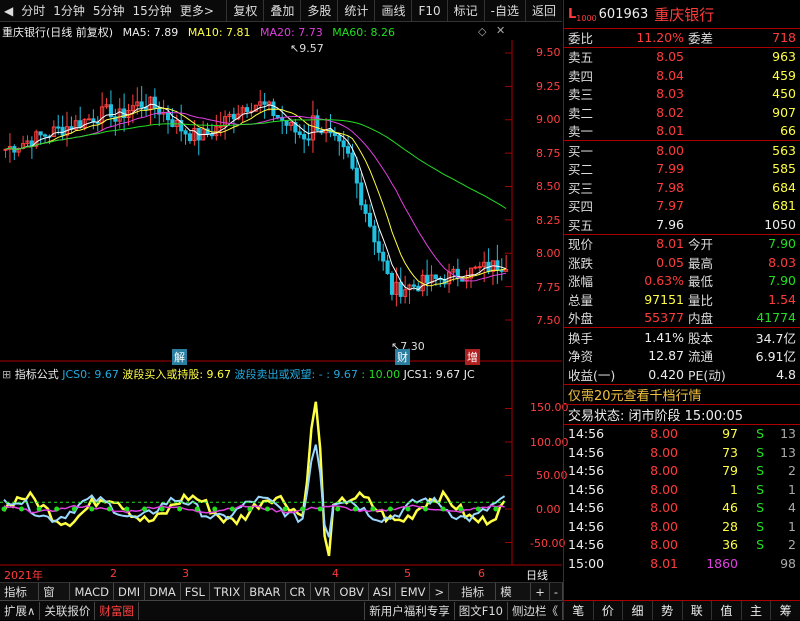 The width and height of the screenshot is (800, 621). What do you see at coordinates (402, 357) in the screenshot?
I see `cai-event-badge: 财` at bounding box center [402, 357].